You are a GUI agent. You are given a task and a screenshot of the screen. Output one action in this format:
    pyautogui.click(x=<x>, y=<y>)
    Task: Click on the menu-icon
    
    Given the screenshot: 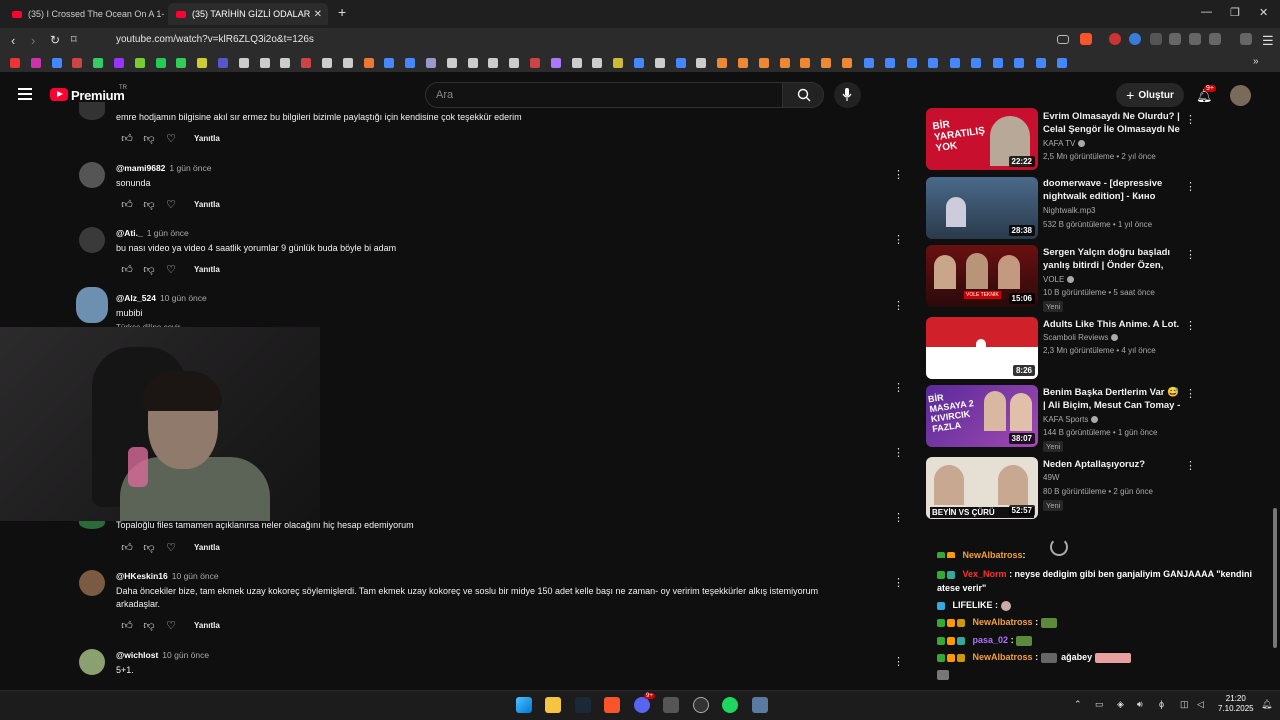 What is the action you would take?
    pyautogui.click(x=25, y=94)
    